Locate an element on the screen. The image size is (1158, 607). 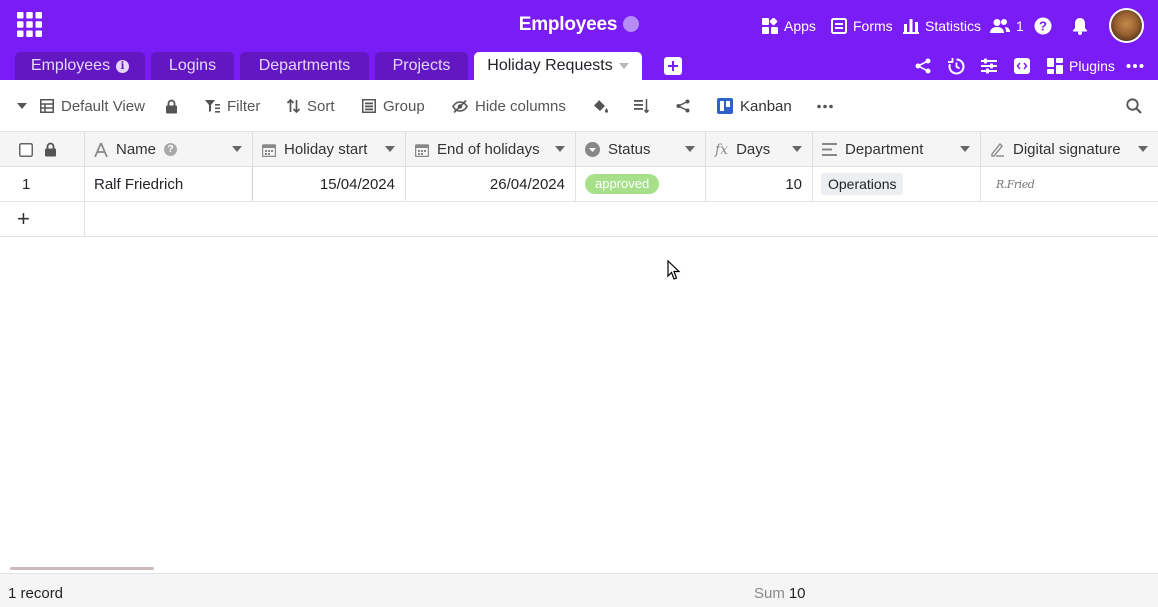
tab-holiday-requests: Holiday Requests is located at coordinates (558, 66).